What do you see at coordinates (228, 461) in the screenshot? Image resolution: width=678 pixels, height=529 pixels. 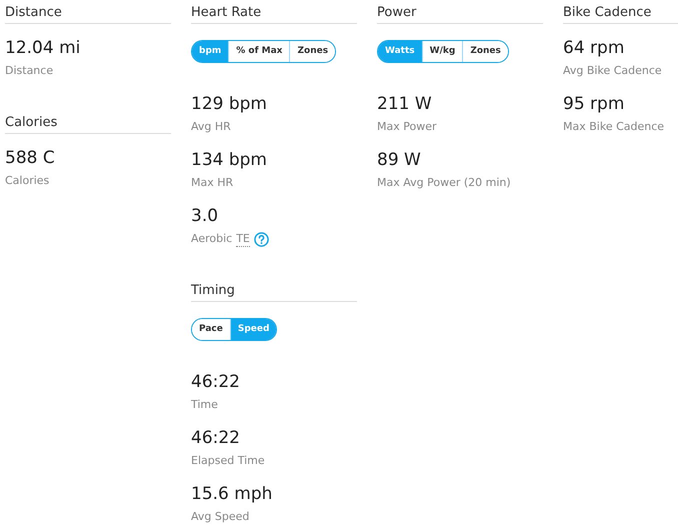 I see `stat-label: Elapsed Time` at bounding box center [228, 461].